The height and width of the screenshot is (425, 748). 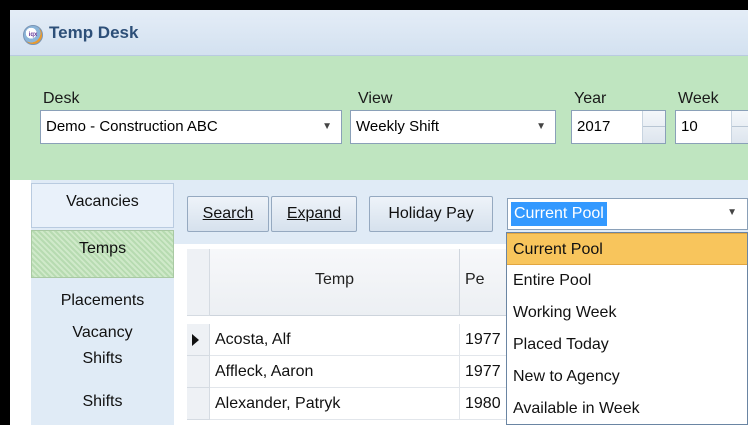 I want to click on title-bar: iqx Temp Desk, so click(x=379, y=33).